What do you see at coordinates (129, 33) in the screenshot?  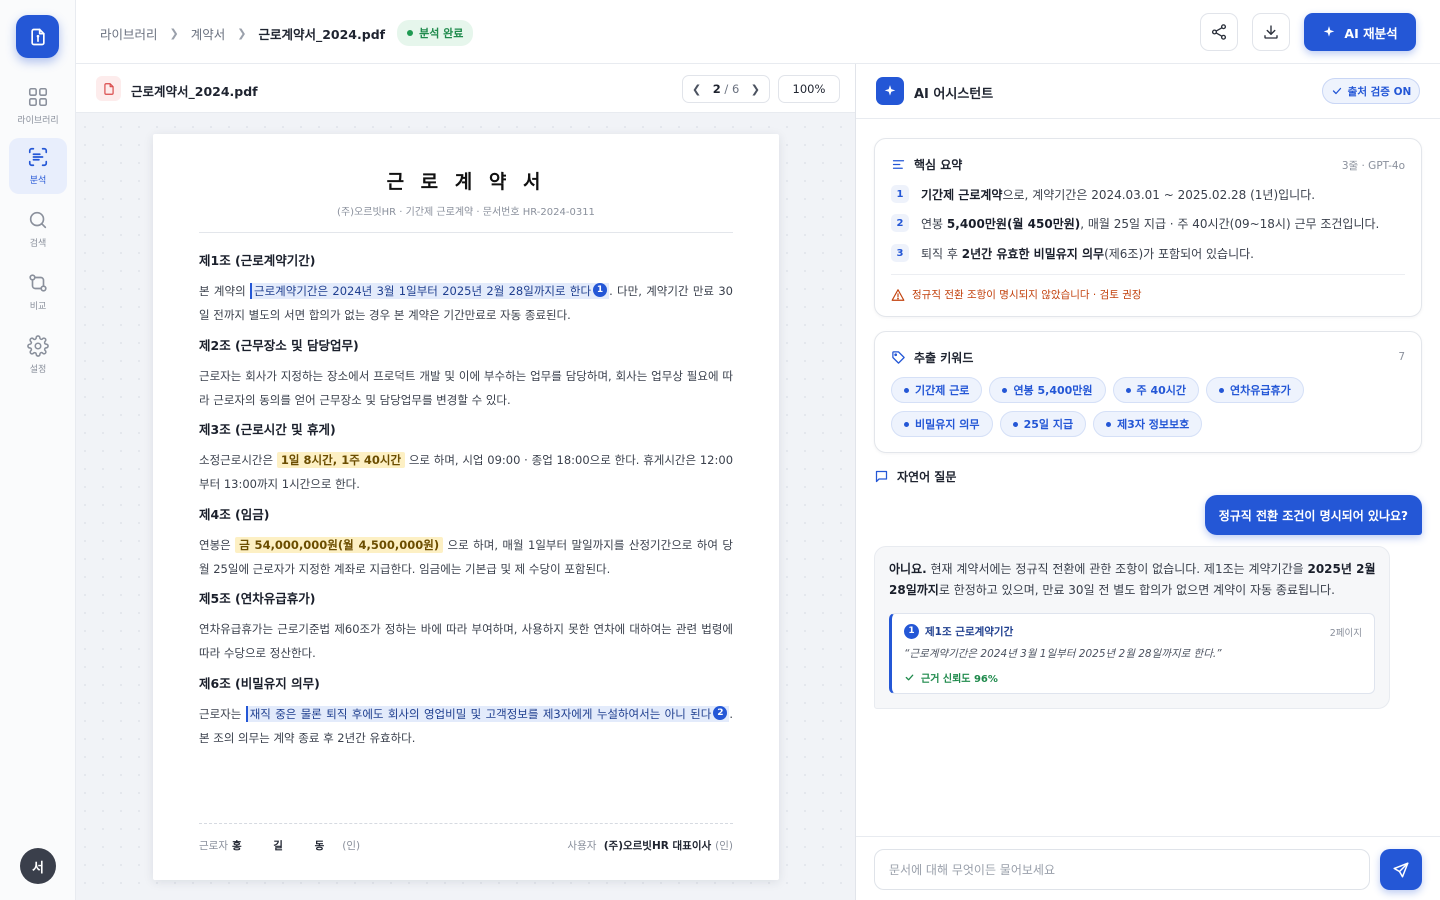 I see `breadcrumb-library: 라이브러리` at bounding box center [129, 33].